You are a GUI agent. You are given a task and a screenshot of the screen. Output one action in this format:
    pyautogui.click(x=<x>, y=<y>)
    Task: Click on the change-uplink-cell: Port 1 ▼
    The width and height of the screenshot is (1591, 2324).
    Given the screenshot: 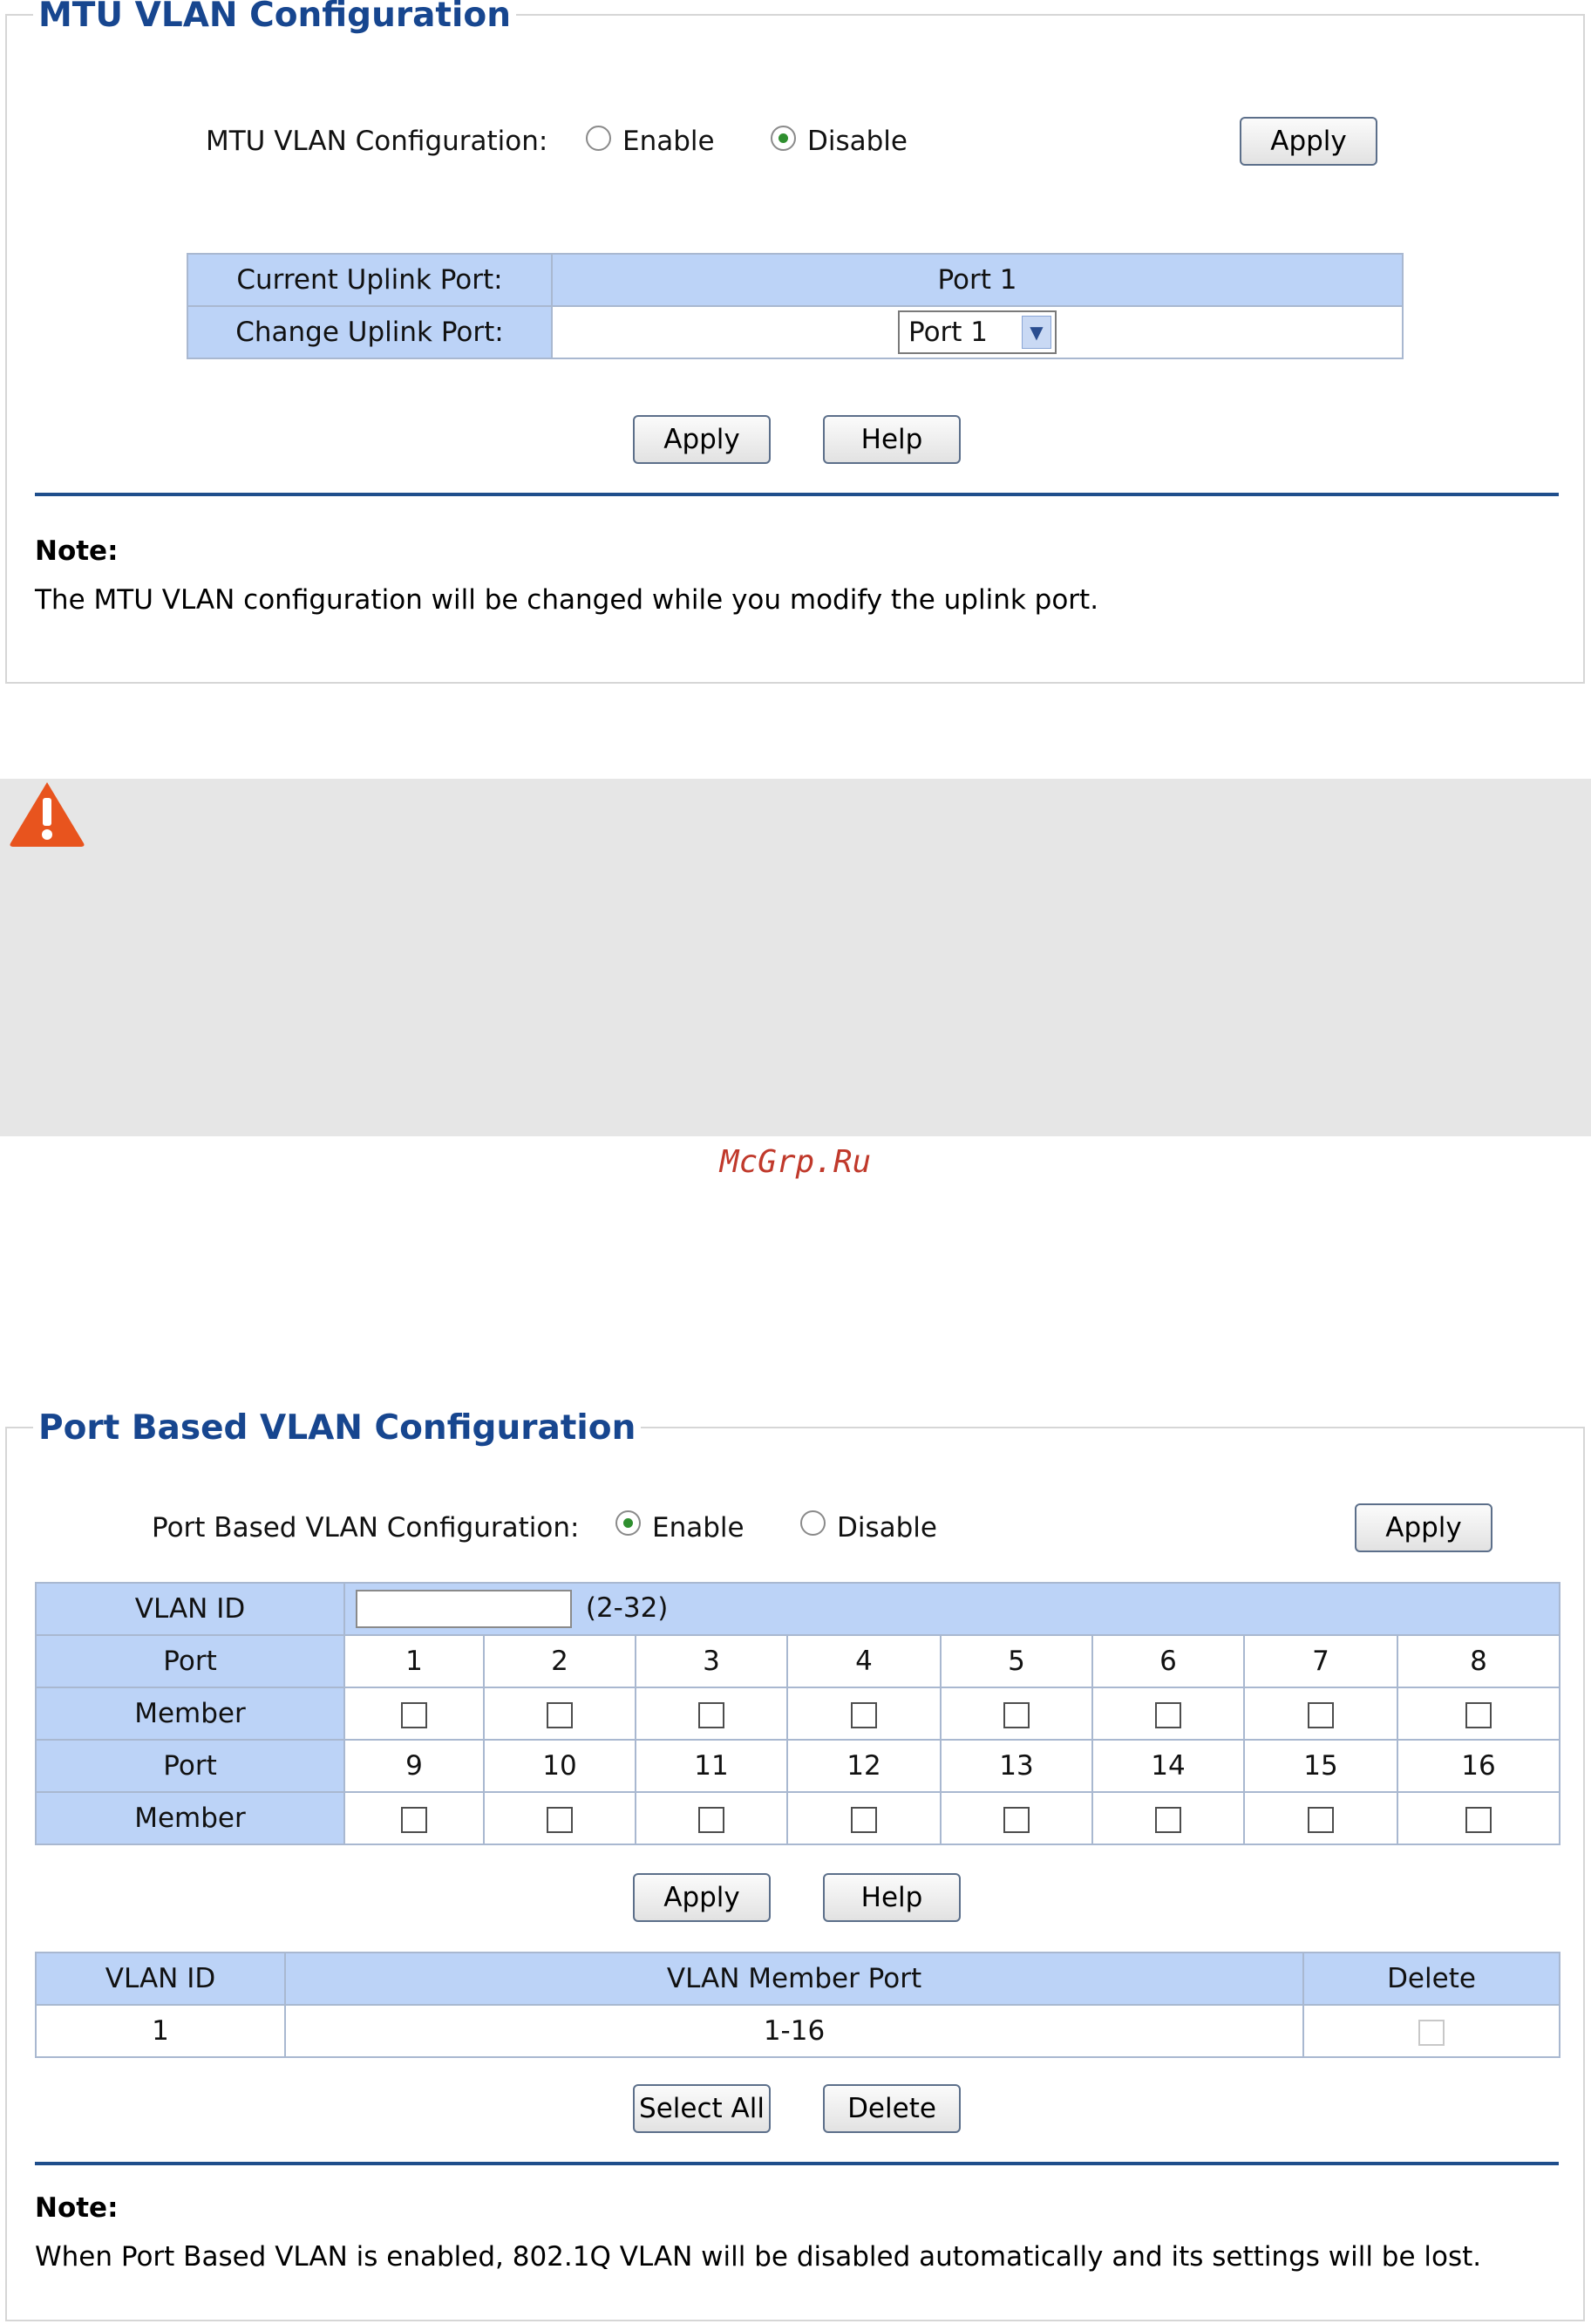 What is the action you would take?
    pyautogui.click(x=978, y=332)
    